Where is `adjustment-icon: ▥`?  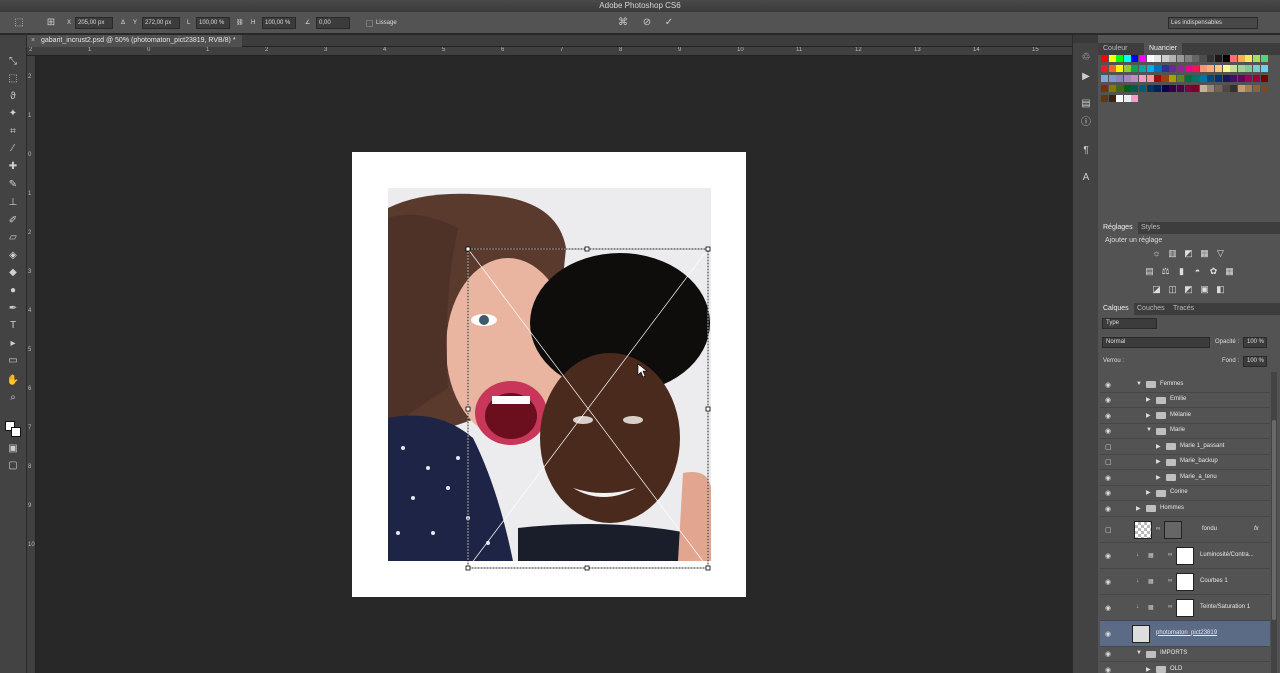
adjustment-icon: ▥ is located at coordinates (1172, 253).